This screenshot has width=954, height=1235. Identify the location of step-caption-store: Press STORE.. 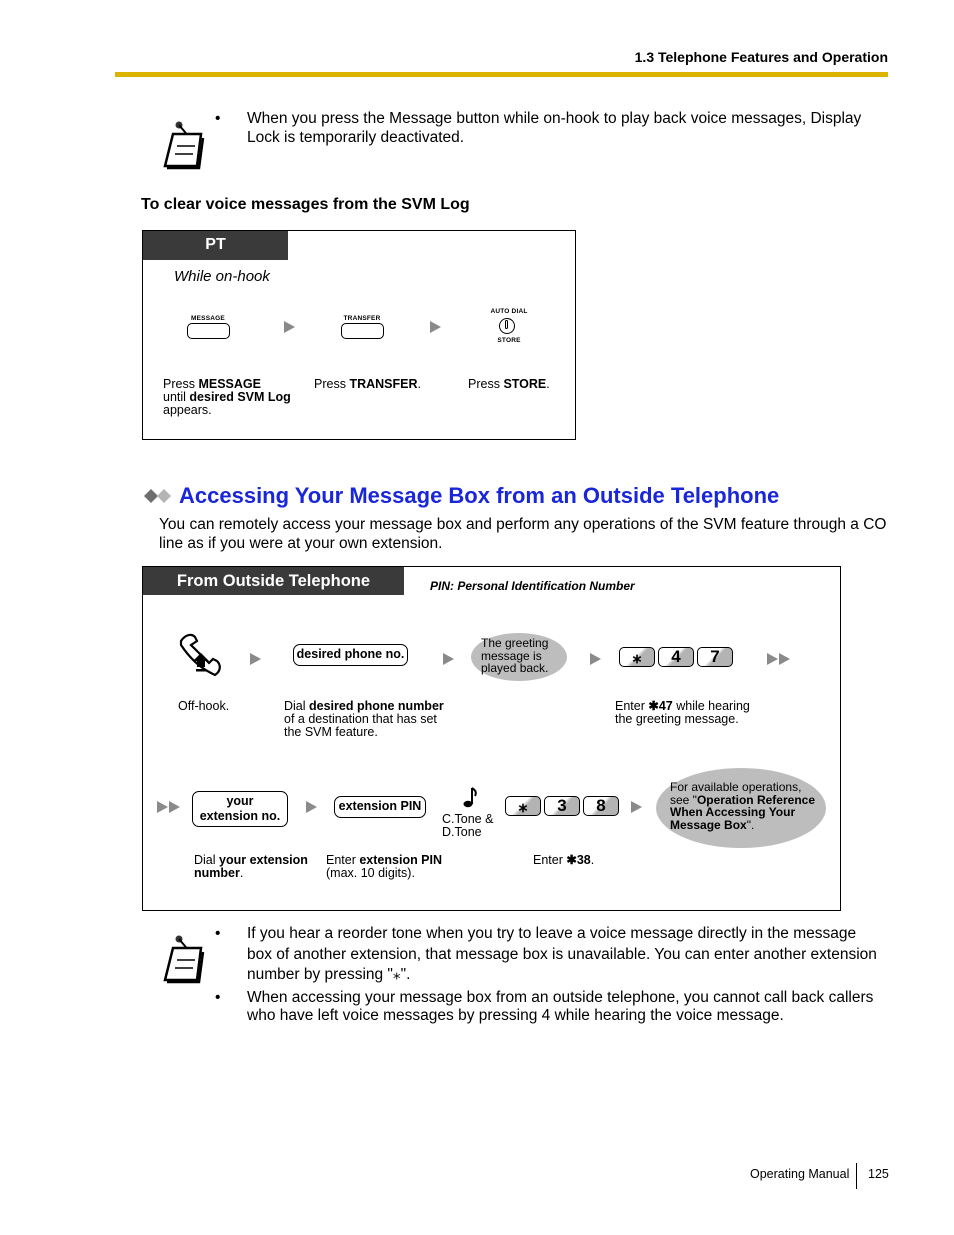
(509, 384).